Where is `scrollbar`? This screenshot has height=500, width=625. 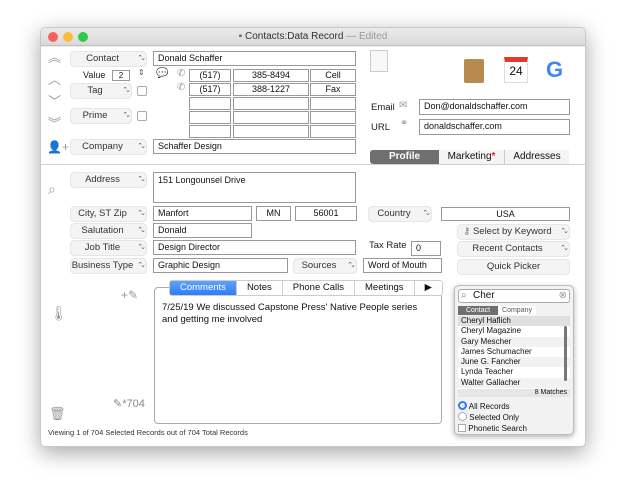
scrollbar is located at coordinates (565, 353).